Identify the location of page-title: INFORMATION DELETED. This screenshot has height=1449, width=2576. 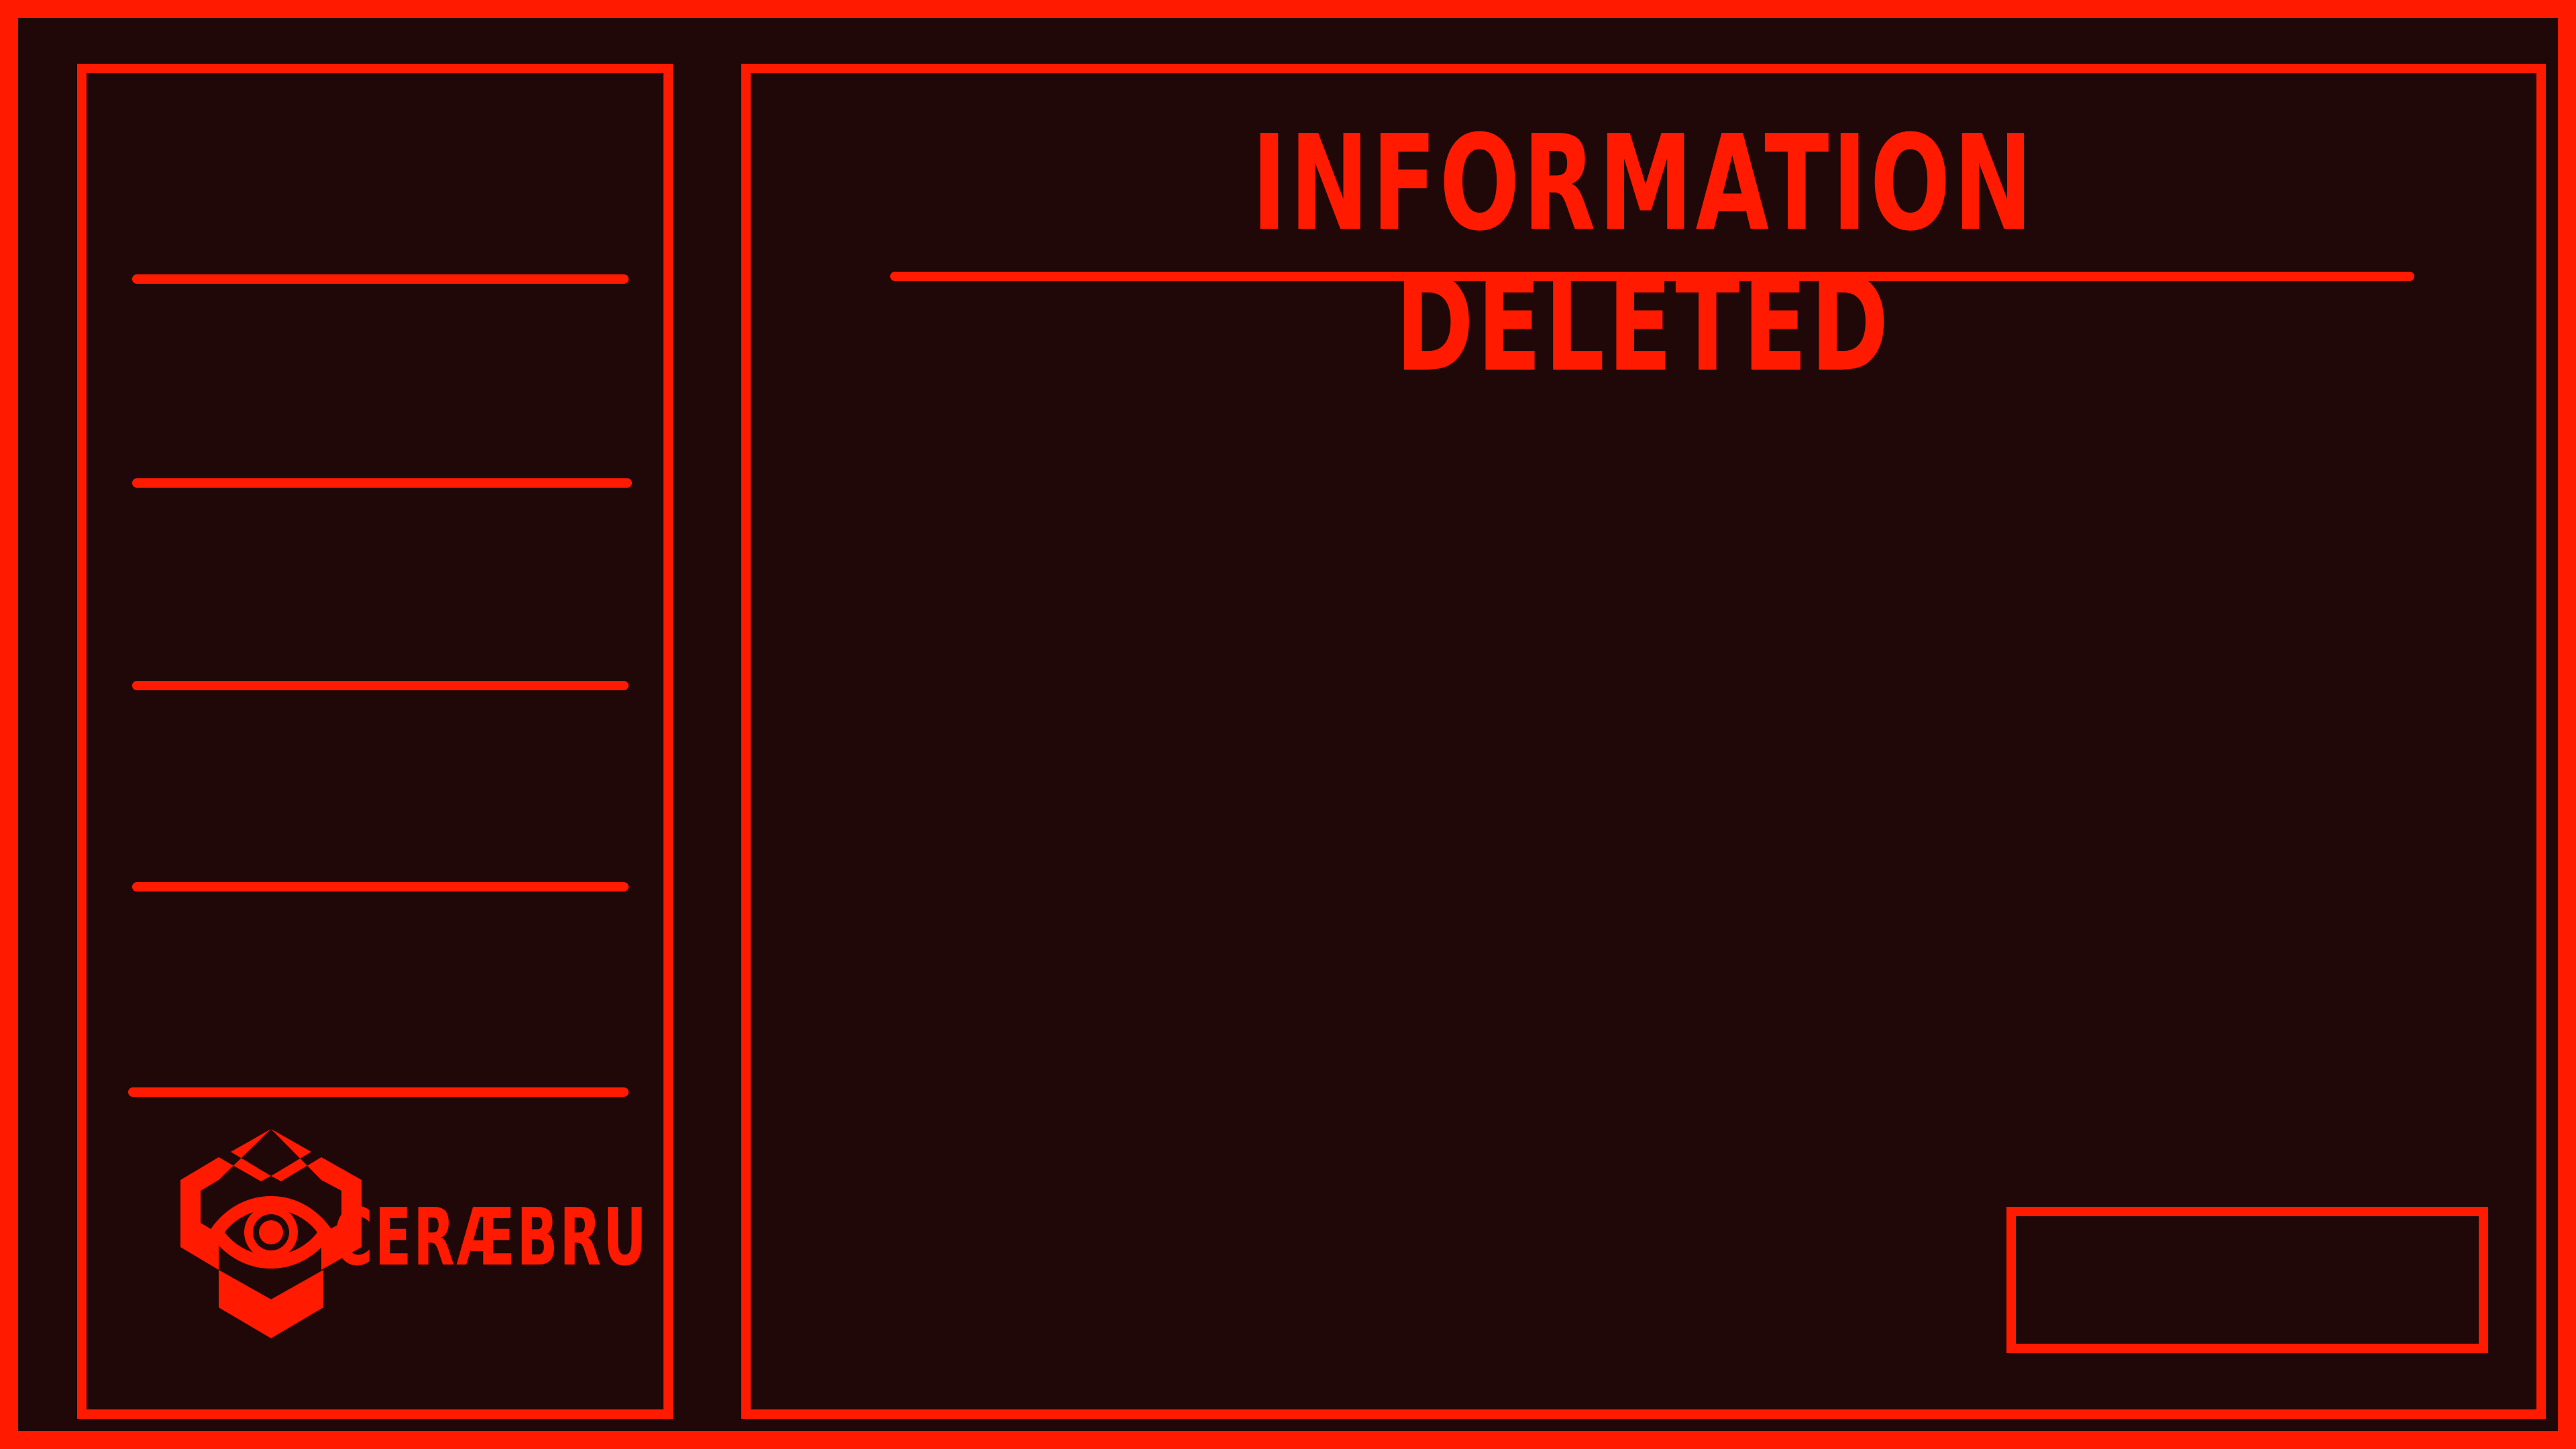
(1643, 254).